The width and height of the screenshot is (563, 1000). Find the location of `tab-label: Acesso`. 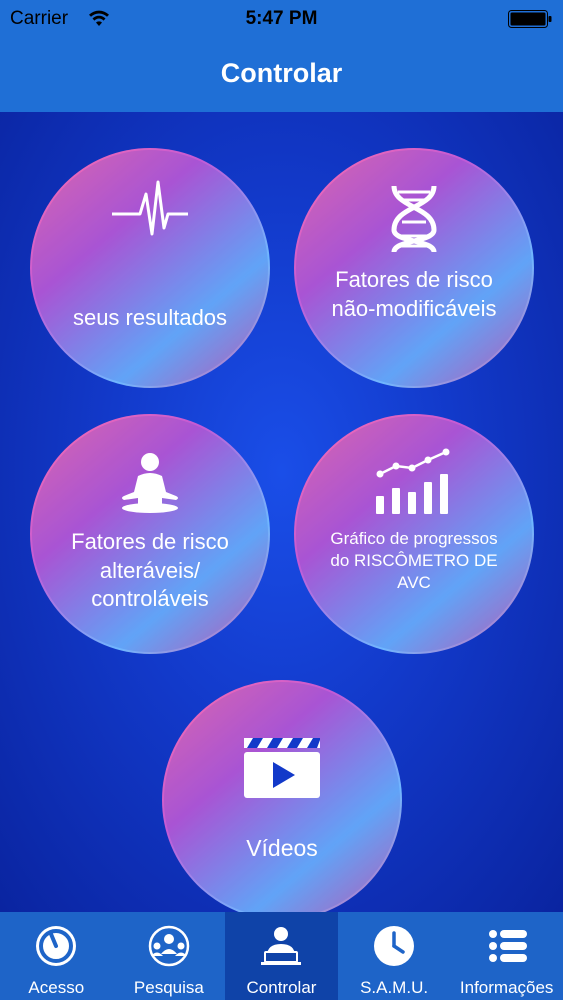

tab-label: Acesso is located at coordinates (56, 987).